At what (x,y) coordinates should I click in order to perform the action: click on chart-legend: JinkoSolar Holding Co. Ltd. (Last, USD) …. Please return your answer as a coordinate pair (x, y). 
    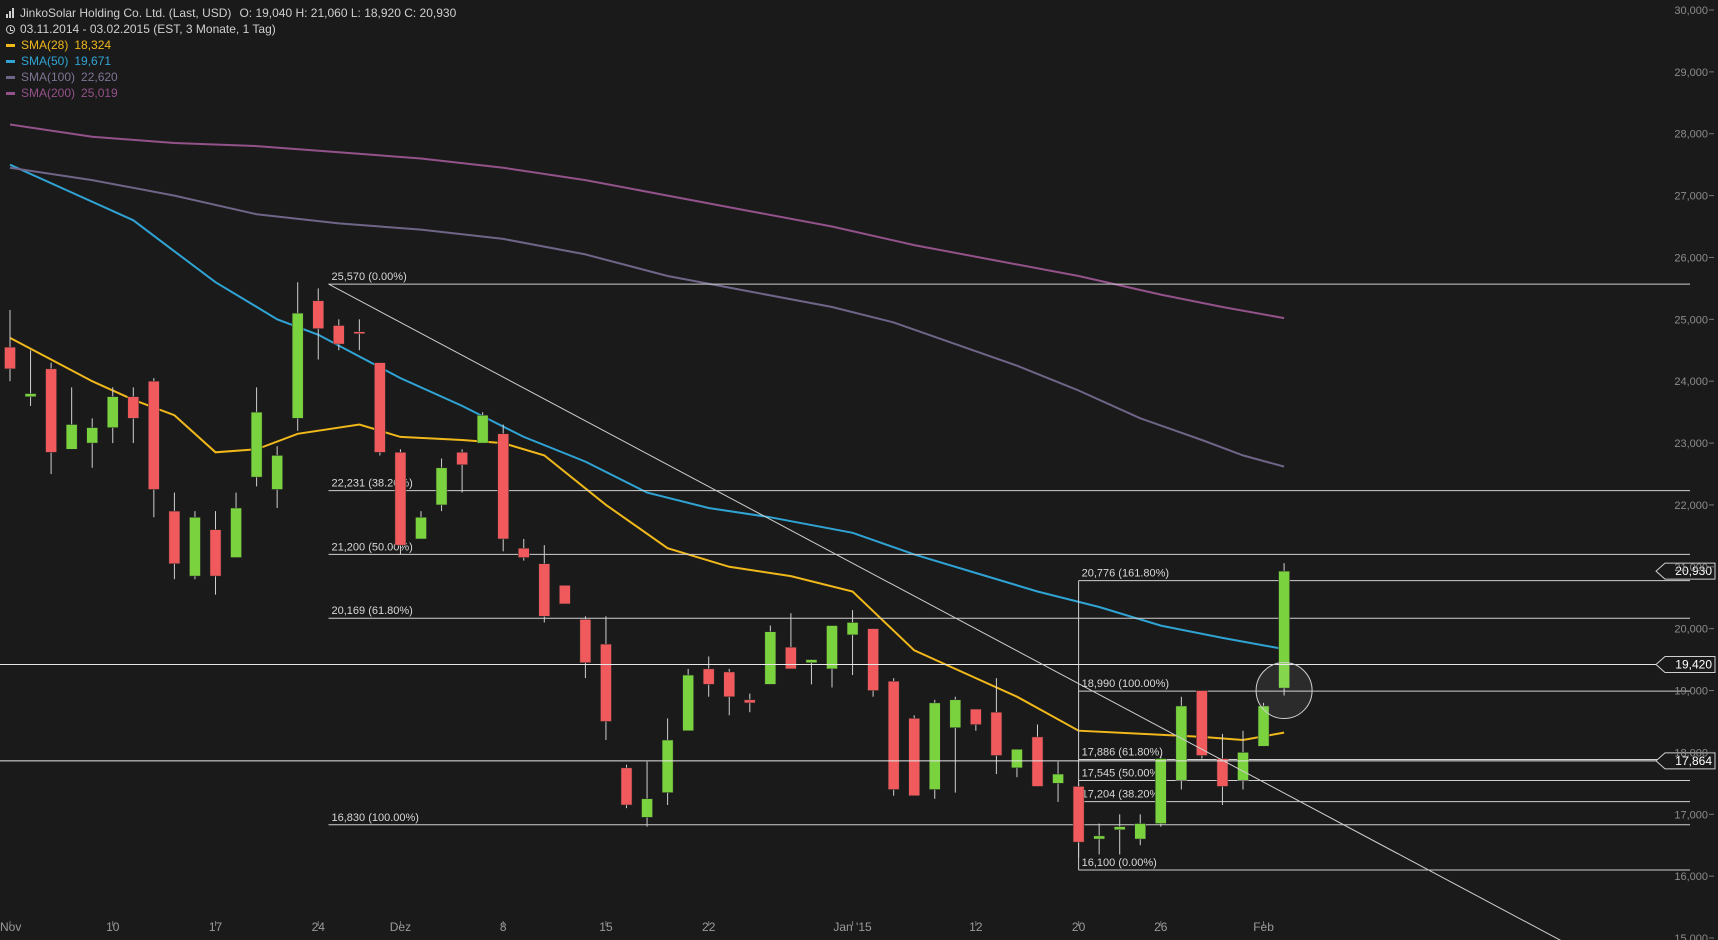
    Looking at the image, I should click on (231, 53).